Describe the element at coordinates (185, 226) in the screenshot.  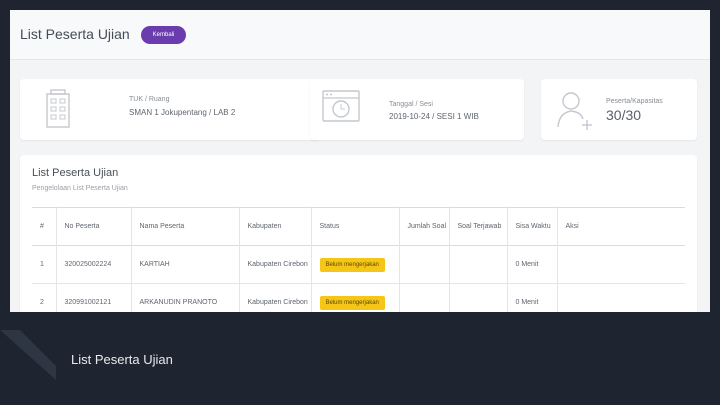
I see `col-nama-peserta: Nama Peserta` at that location.